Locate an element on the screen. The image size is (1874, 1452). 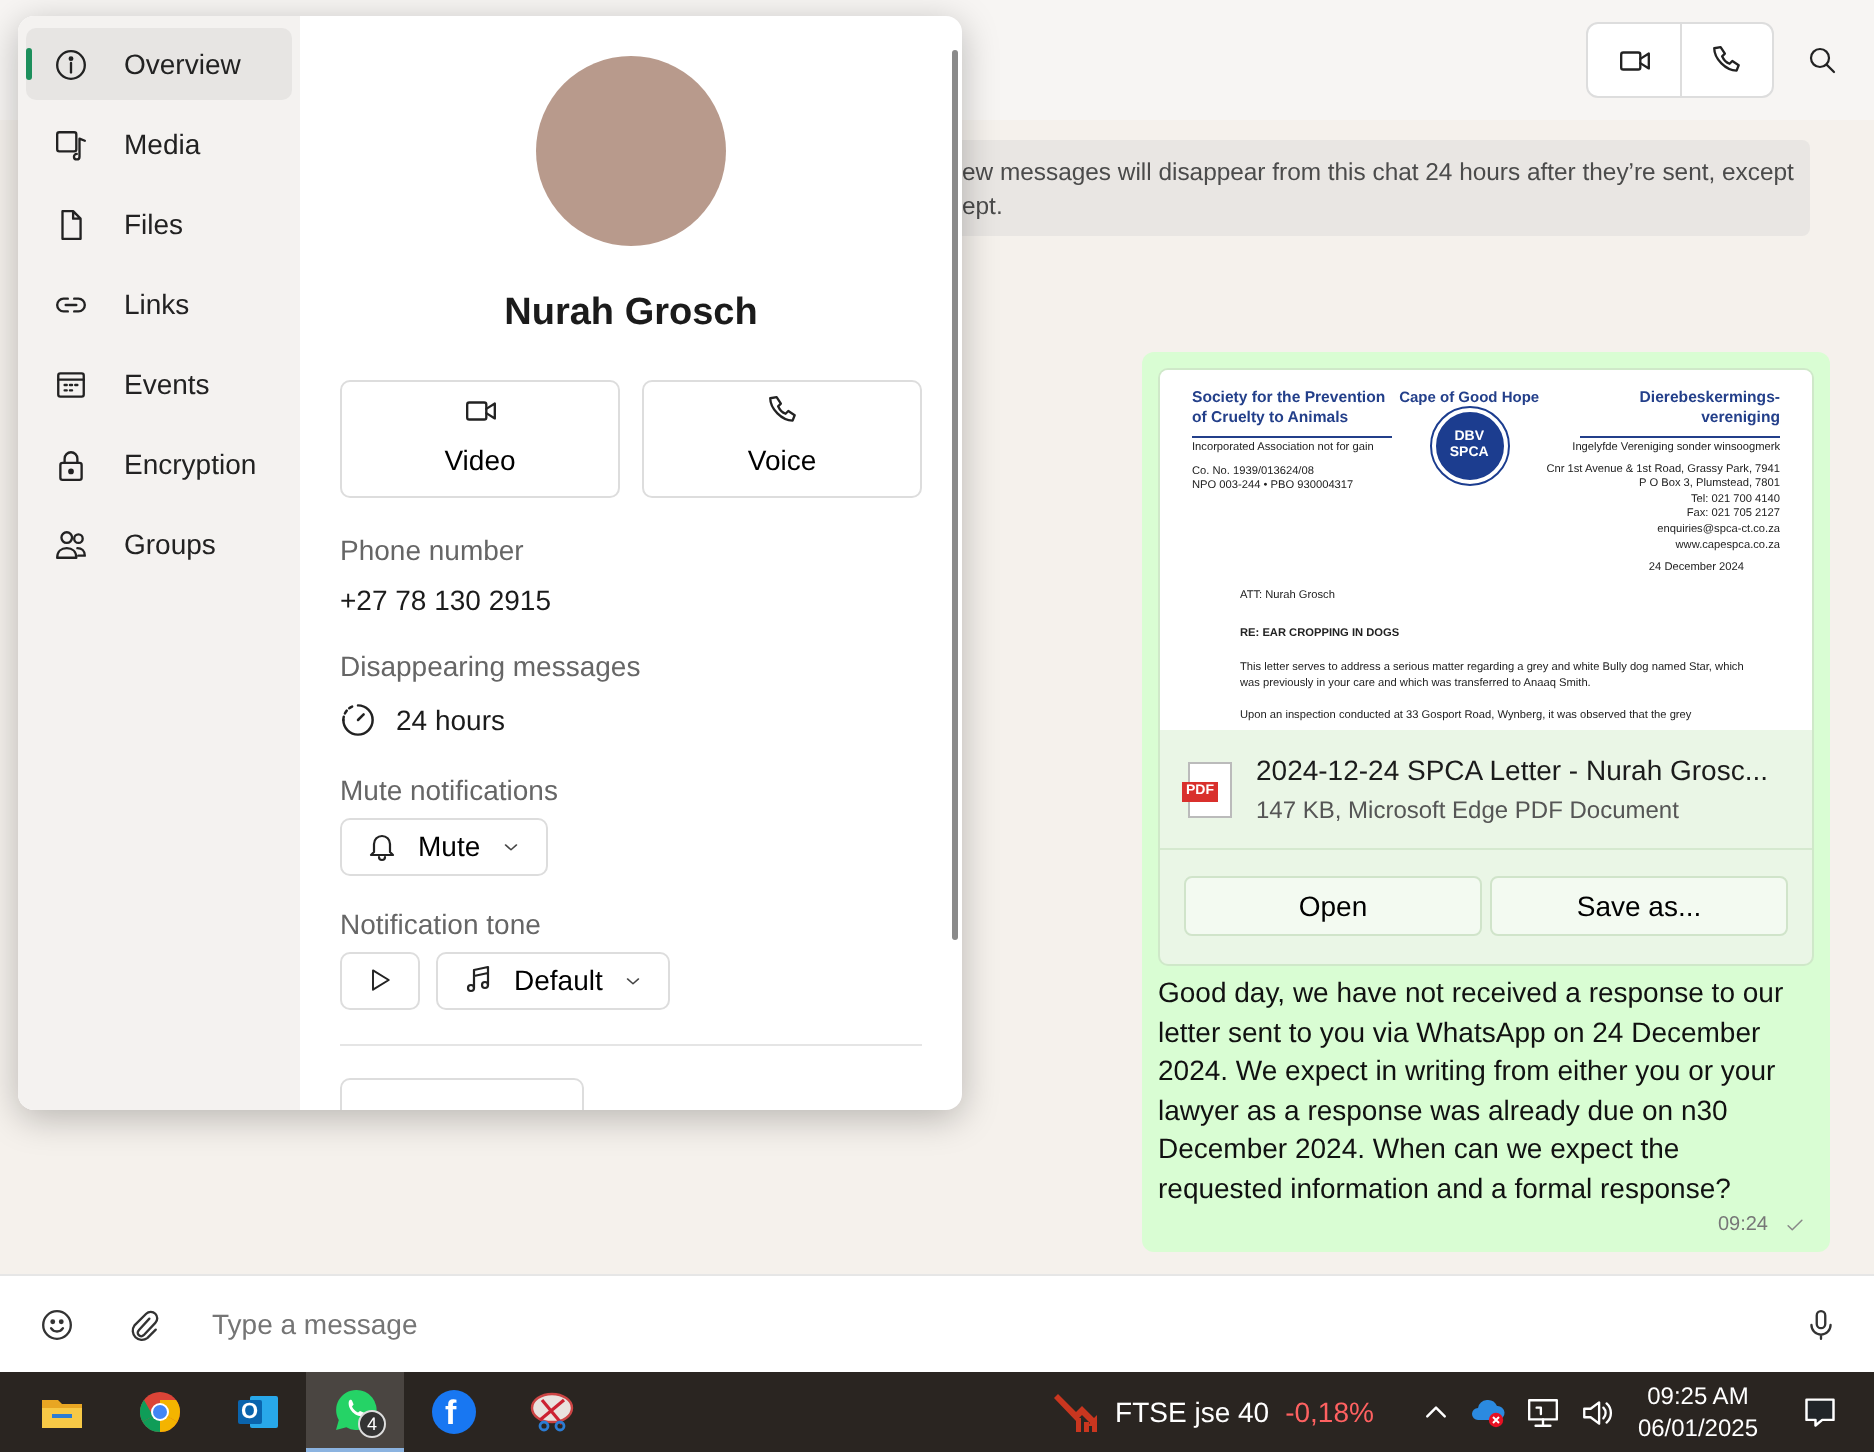
message-icon is located at coordinates (1820, 1412).